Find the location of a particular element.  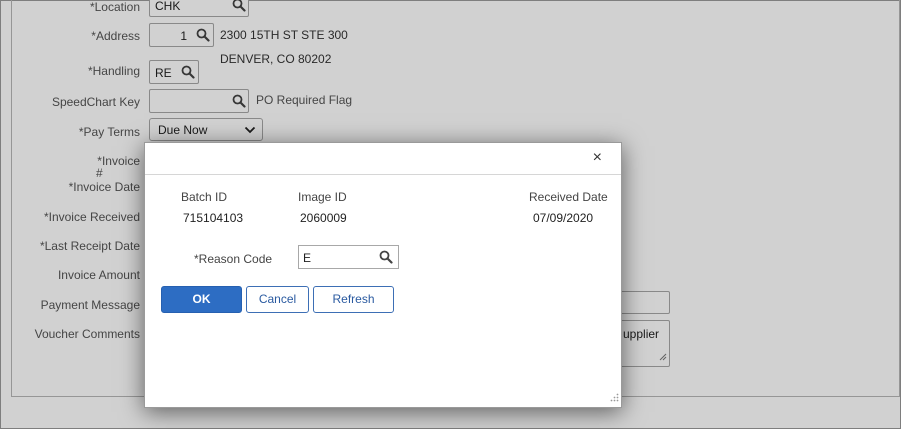

refresh-button: Refresh is located at coordinates (353, 299).